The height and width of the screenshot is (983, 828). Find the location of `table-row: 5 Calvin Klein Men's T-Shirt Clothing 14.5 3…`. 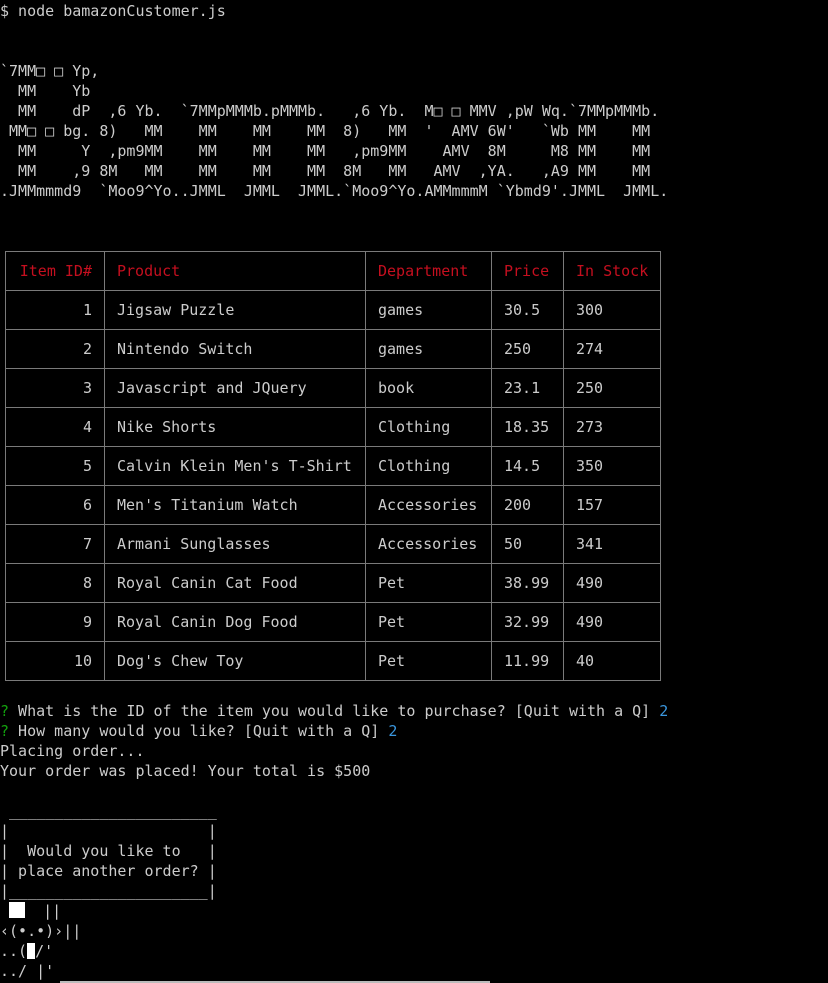

table-row: 5 Calvin Klein Men's T-Shirt Clothing 14.5 3… is located at coordinates (333, 466).